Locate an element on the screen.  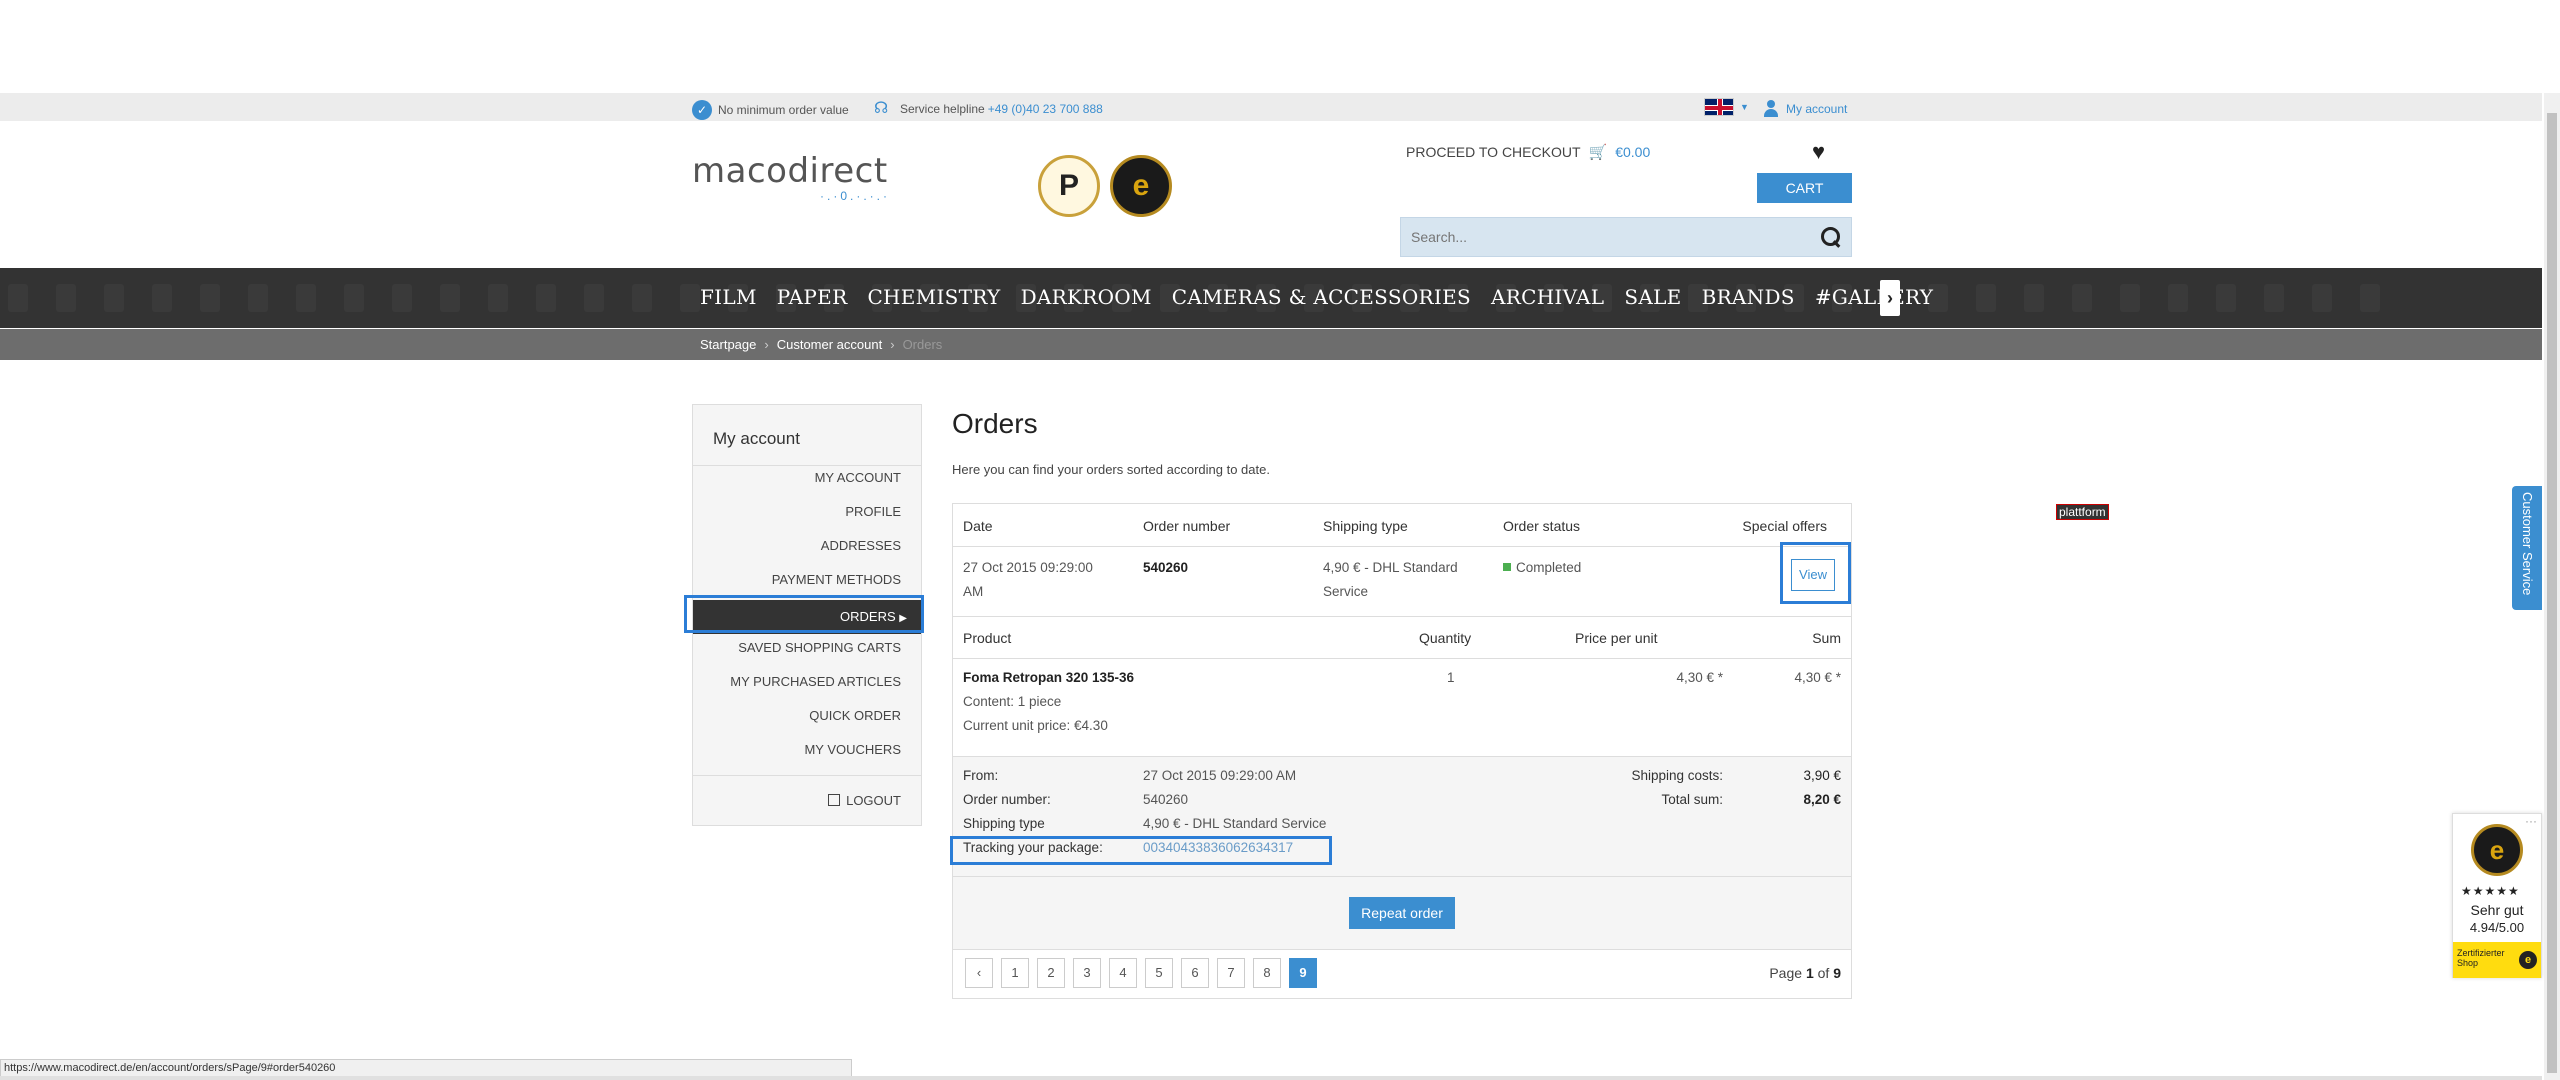
breadcrumb: Startpage › Customer account › Orders is located at coordinates (821, 344).